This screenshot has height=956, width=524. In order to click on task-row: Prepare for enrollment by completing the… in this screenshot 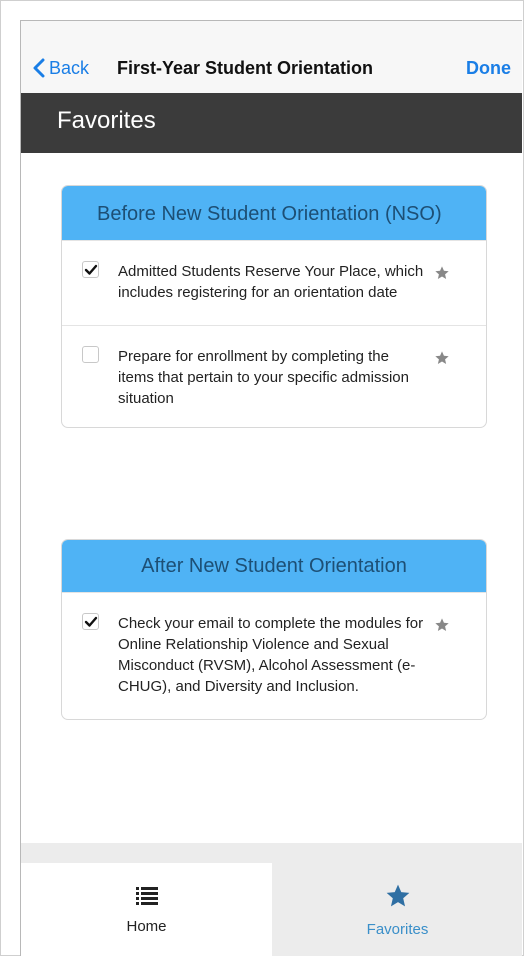, I will do `click(274, 376)`.